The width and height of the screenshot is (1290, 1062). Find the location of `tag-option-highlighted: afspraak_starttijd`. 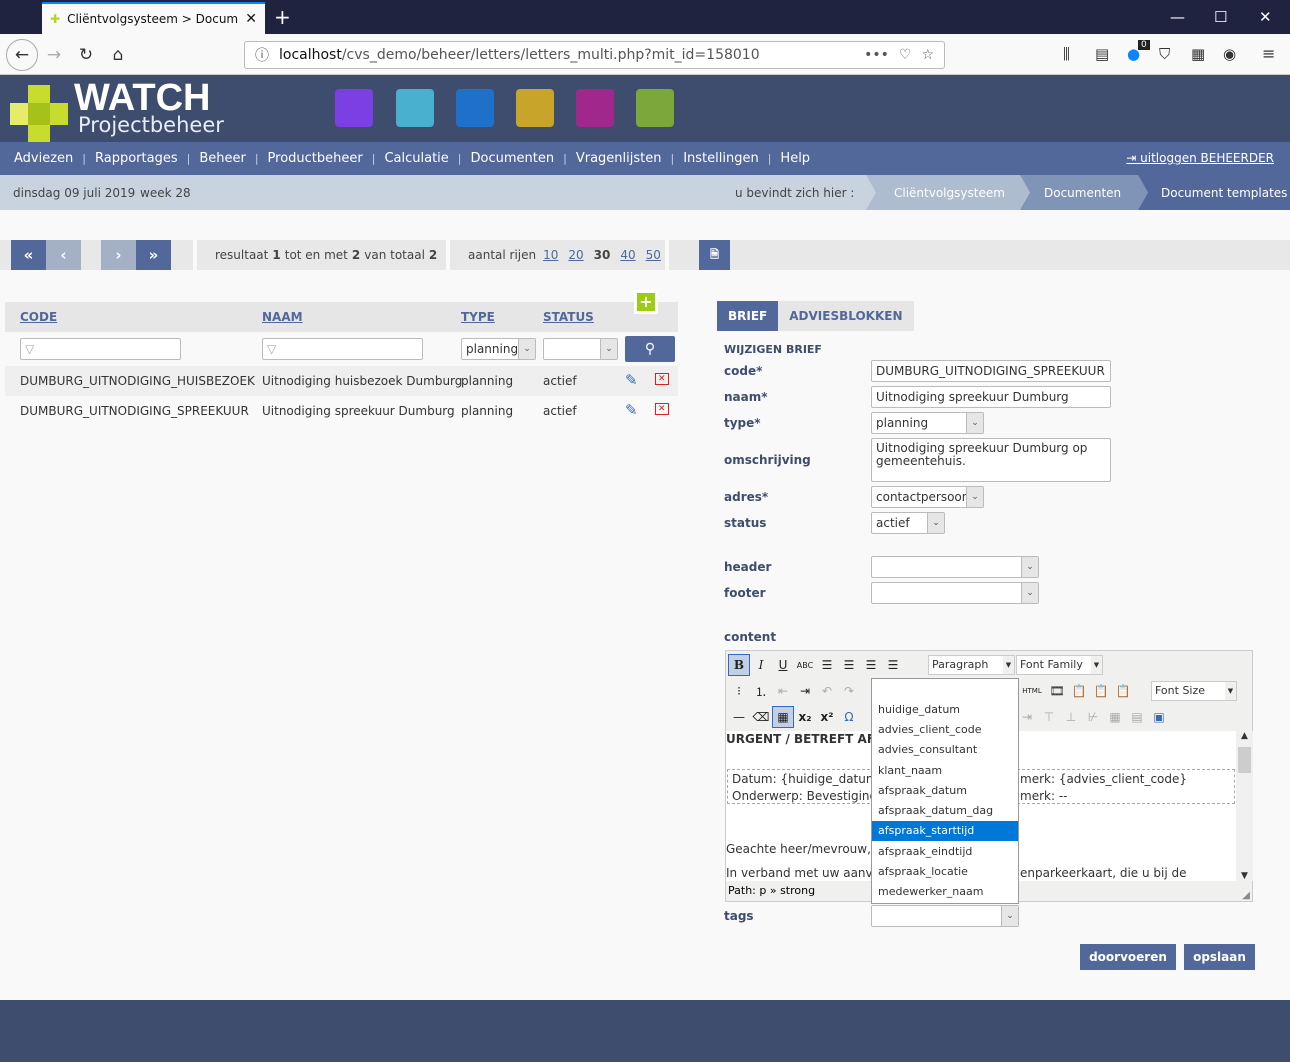

tag-option-highlighted: afspraak_starttijd is located at coordinates (945, 831).